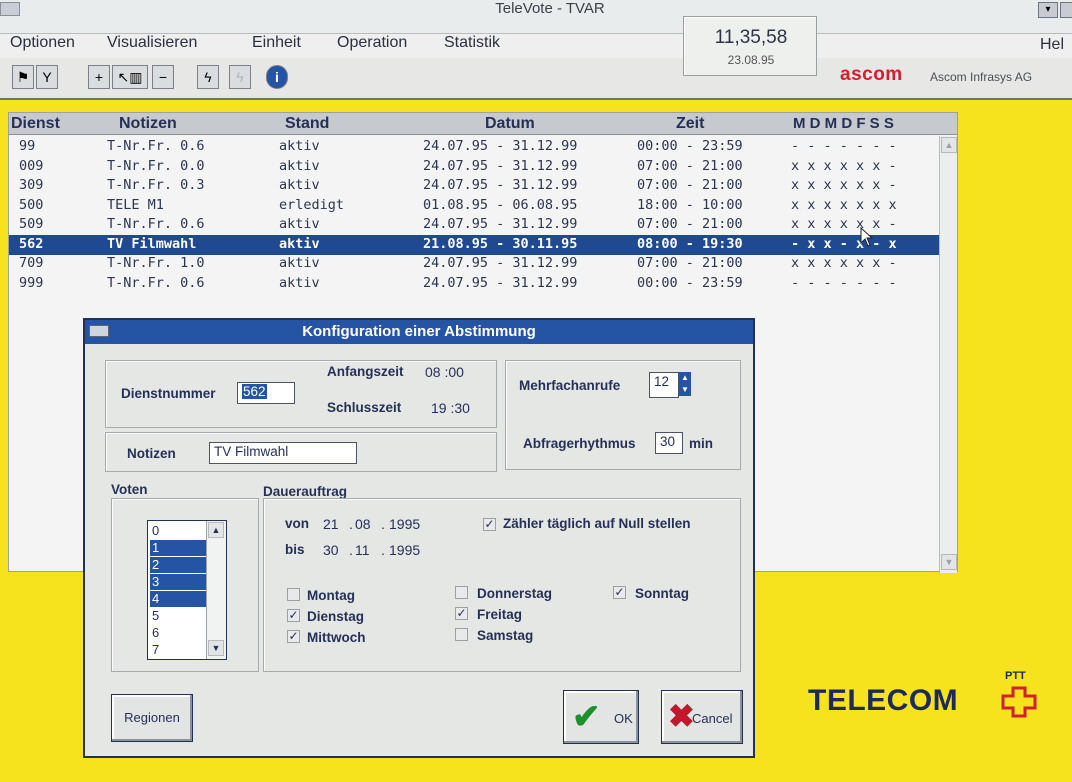 Image resolution: width=1072 pixels, height=782 pixels. I want to click on cell-notizen: T-Nr.Fr. 0.3, so click(156, 185).